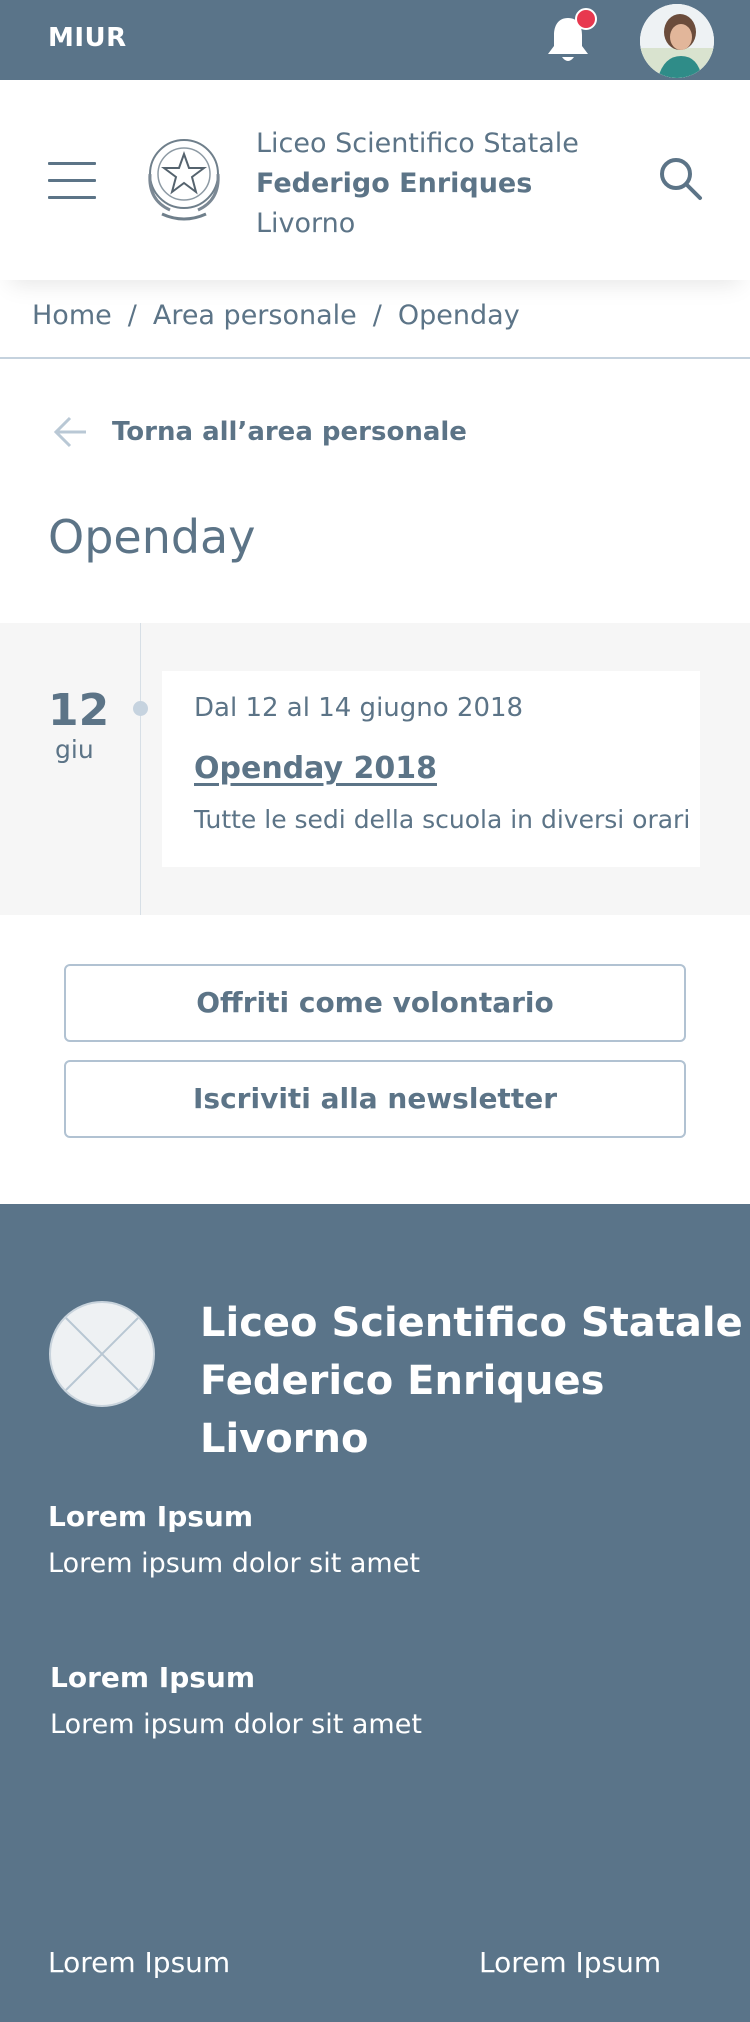 The height and width of the screenshot is (2022, 750). What do you see at coordinates (359, 708) in the screenshot?
I see `event-dates: Dal 12 al 14 giugno 2018` at bounding box center [359, 708].